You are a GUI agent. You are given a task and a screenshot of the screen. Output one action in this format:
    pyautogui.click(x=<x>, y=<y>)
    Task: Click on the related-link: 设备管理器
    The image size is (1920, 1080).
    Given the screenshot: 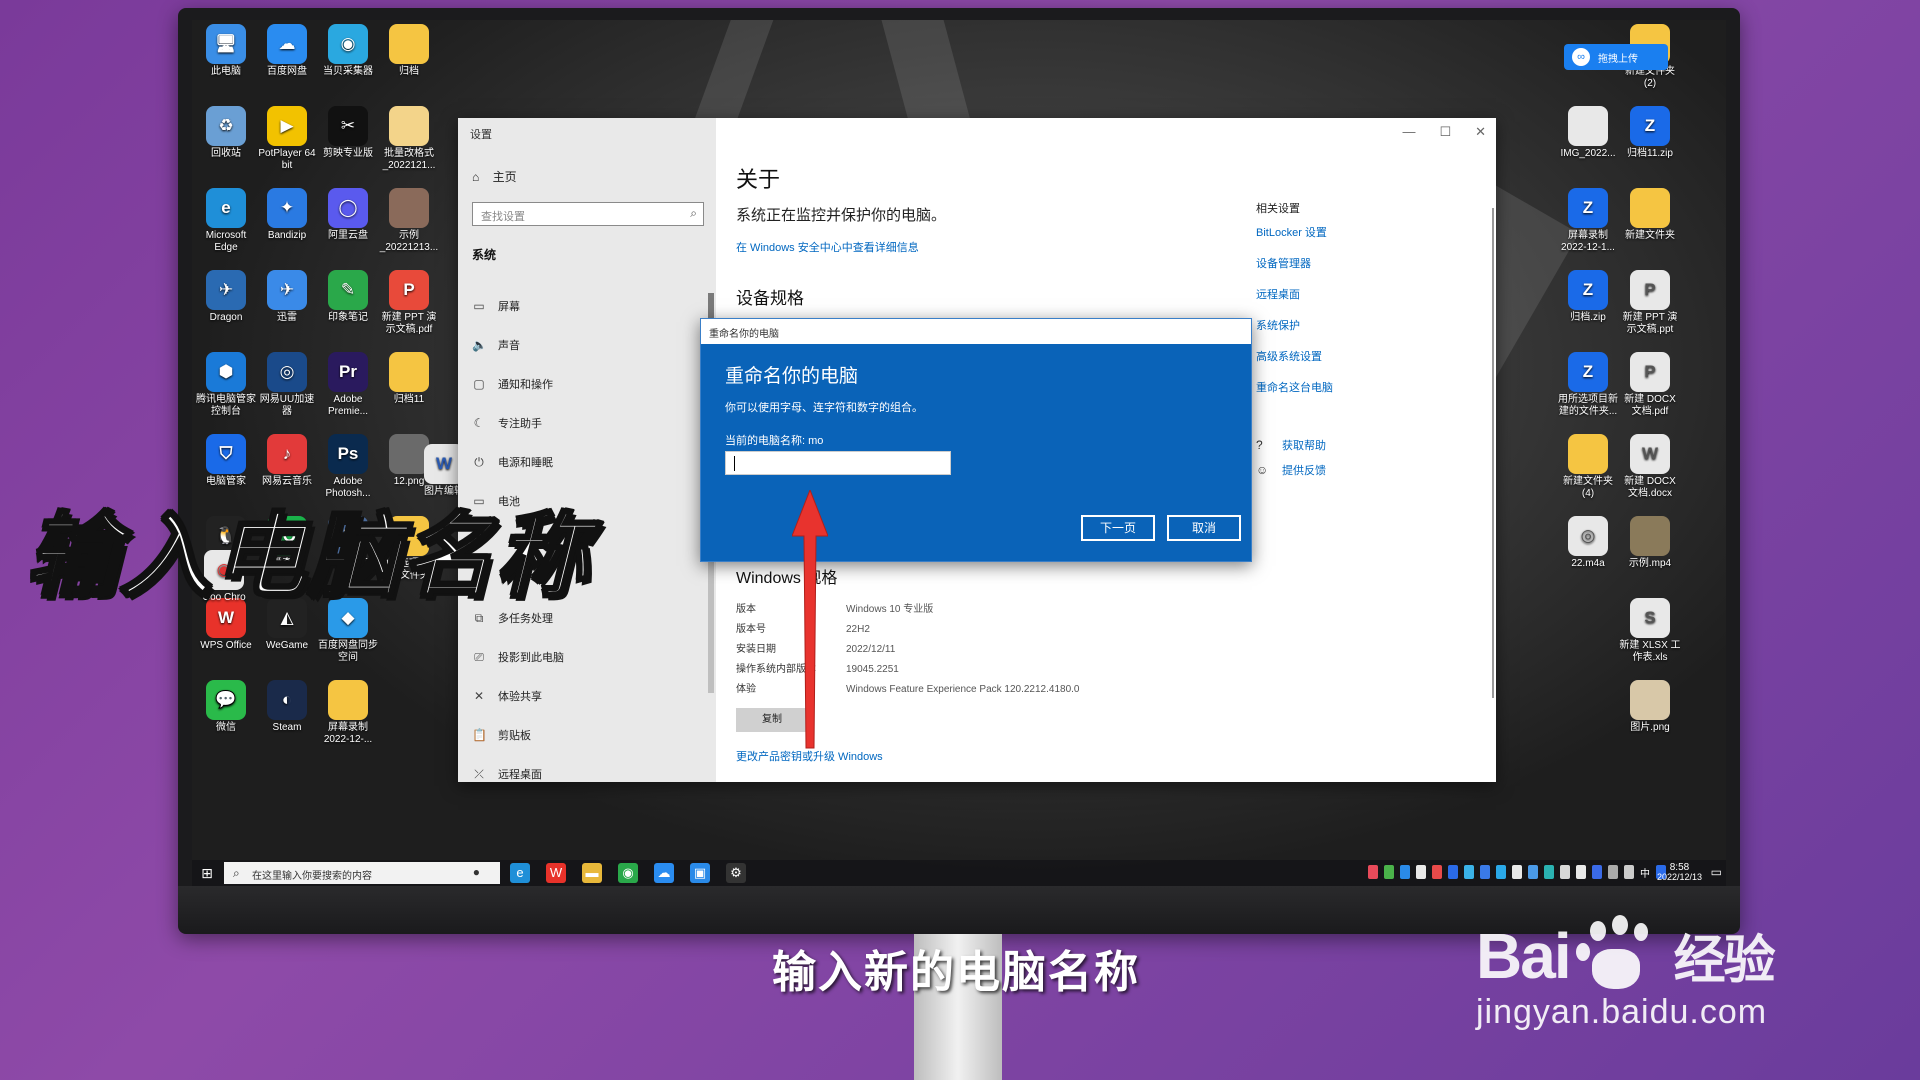 What is the action you would take?
    pyautogui.click(x=1294, y=270)
    